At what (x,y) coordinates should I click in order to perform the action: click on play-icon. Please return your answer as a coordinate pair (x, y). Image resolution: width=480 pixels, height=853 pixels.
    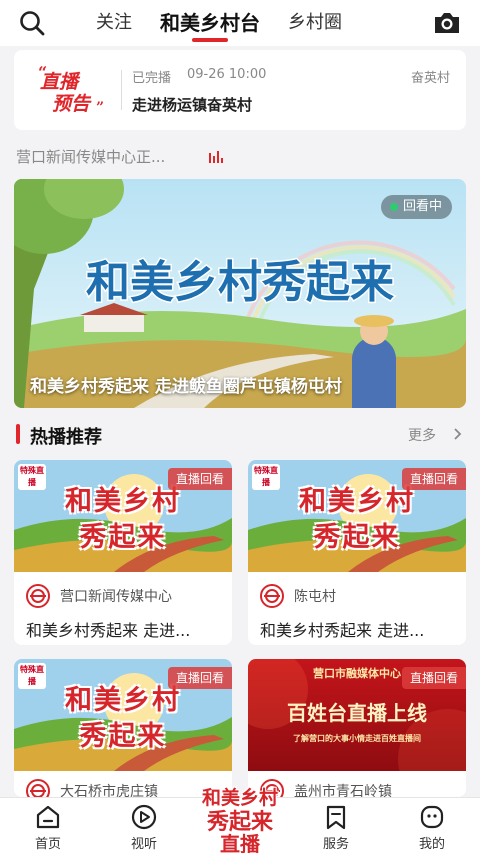
    Looking at the image, I should click on (144, 817).